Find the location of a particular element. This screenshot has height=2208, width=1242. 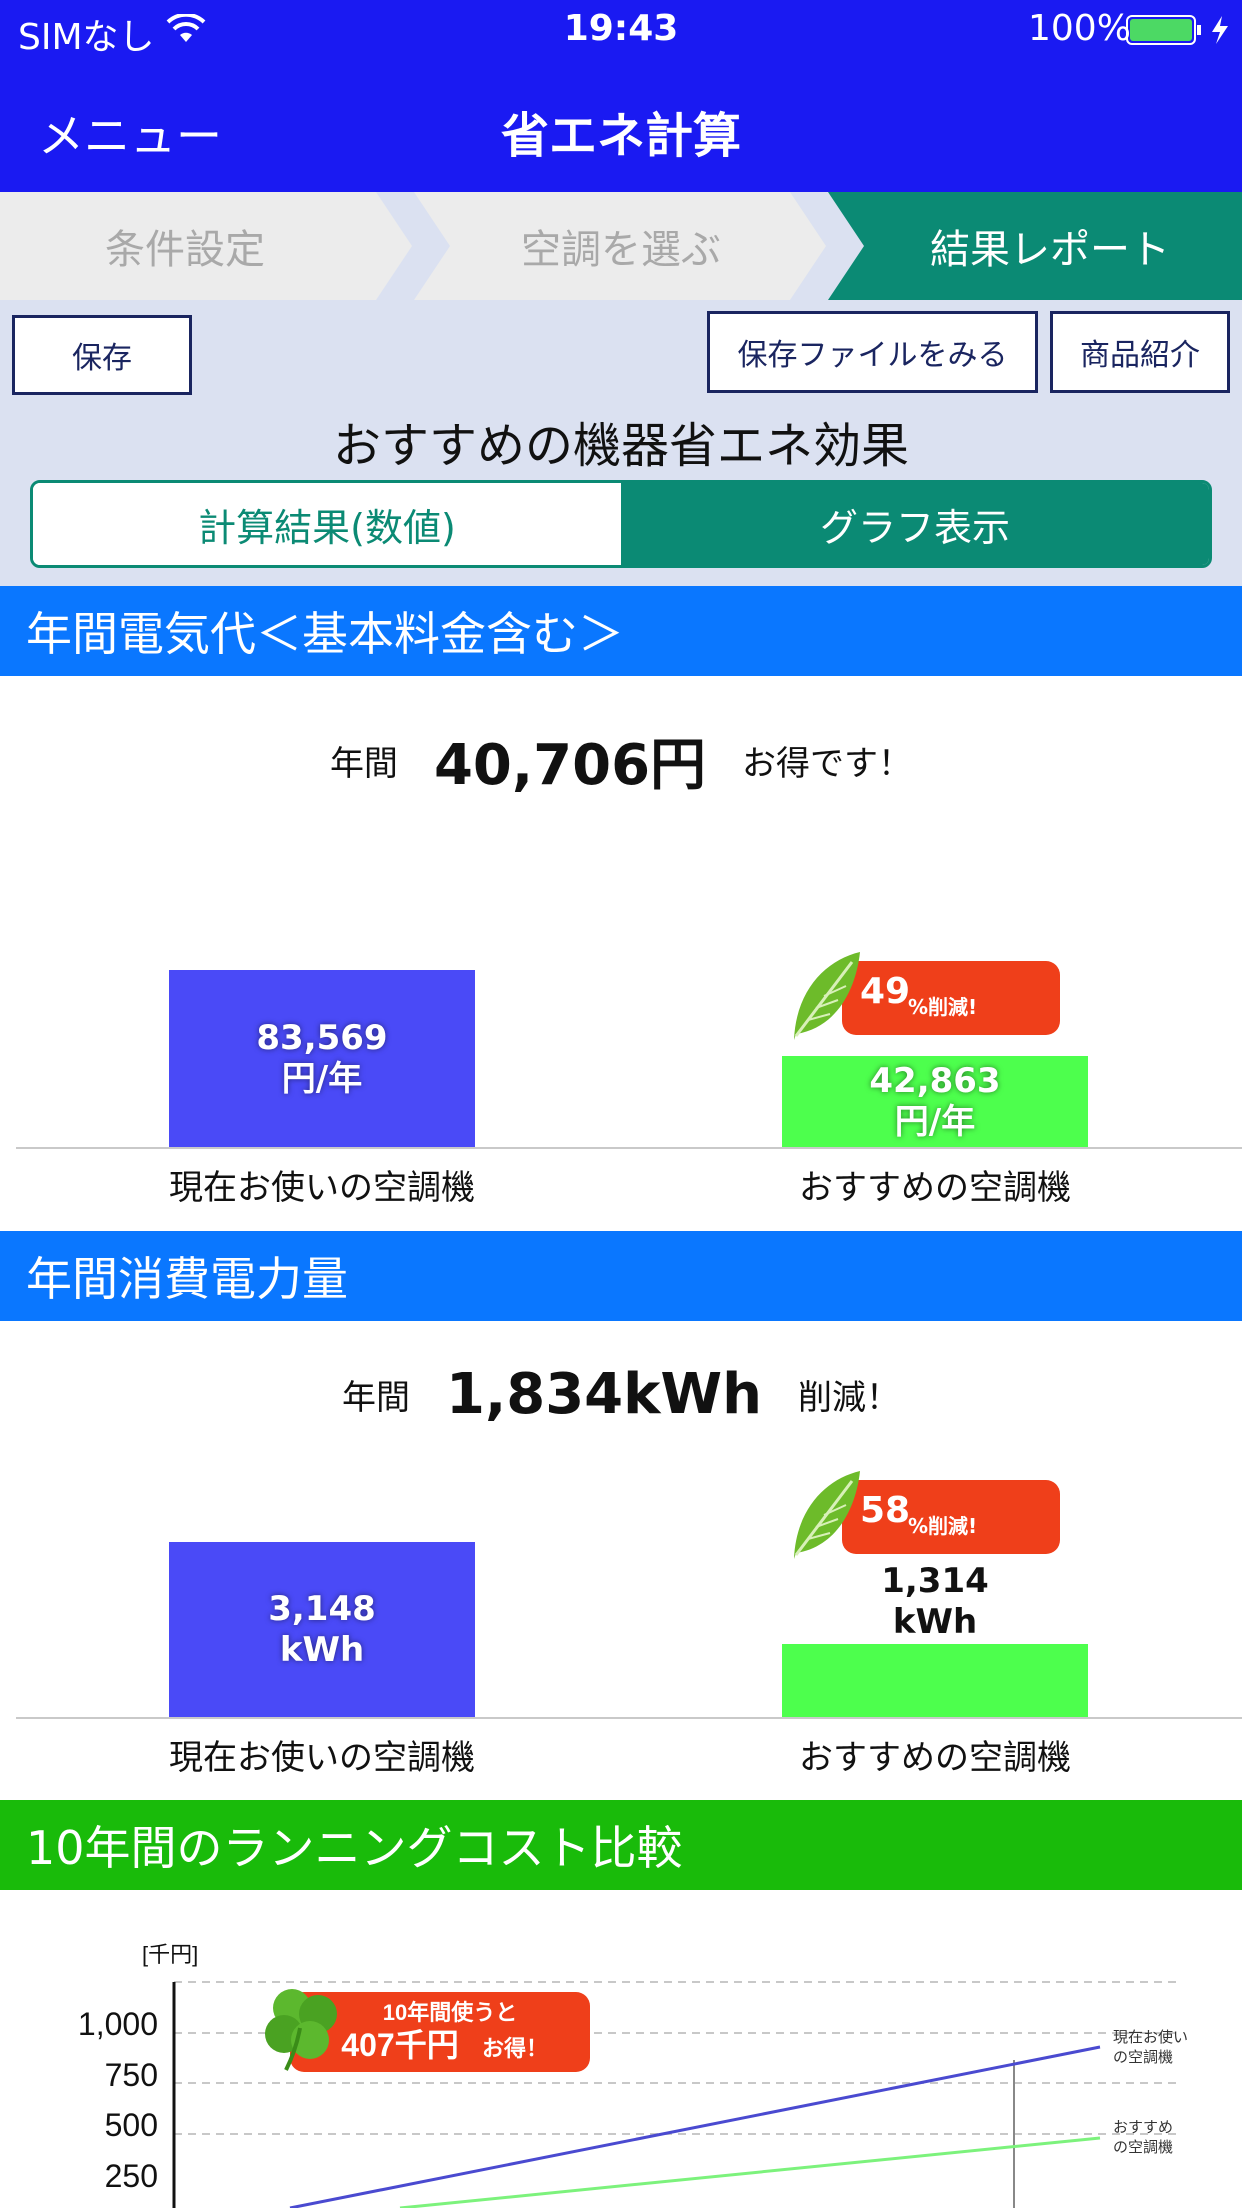

section-header-power-consumption: 年間消費電力量 is located at coordinates (621, 1276).